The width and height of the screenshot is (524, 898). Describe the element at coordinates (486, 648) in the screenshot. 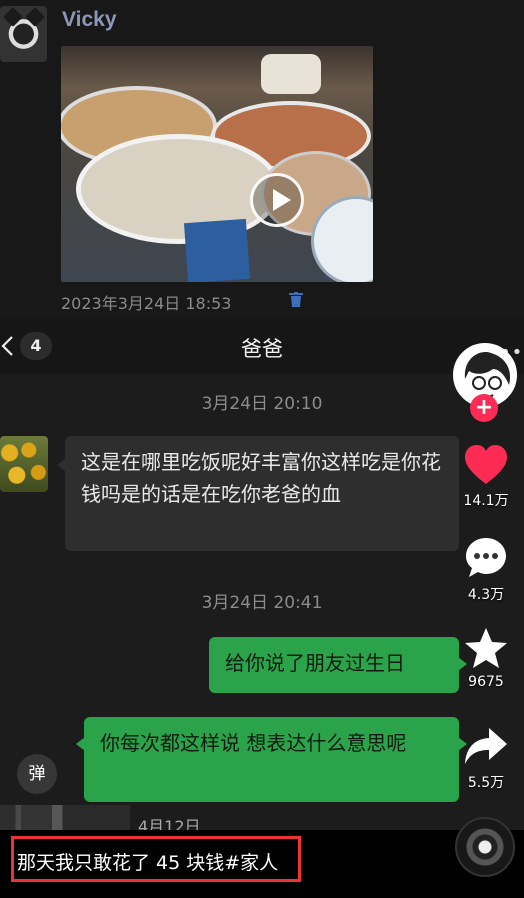

I see `star-icon` at that location.